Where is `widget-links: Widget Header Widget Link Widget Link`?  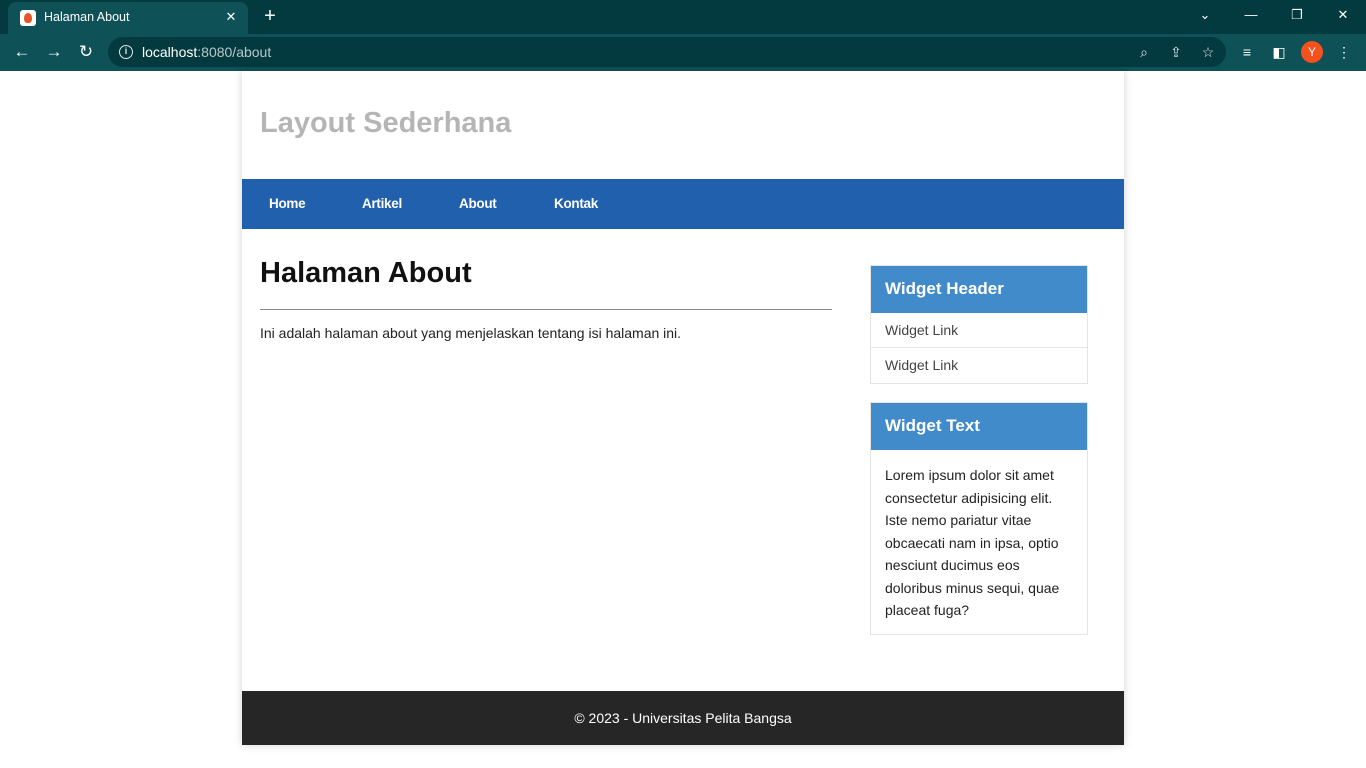
widget-links: Widget Header Widget Link Widget Link is located at coordinates (979, 324).